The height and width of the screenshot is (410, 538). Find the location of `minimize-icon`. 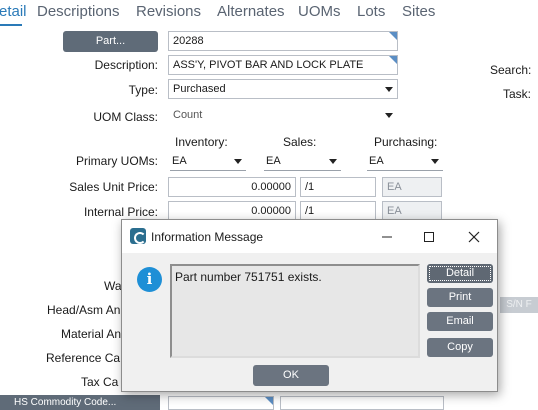

minimize-icon is located at coordinates (387, 237).